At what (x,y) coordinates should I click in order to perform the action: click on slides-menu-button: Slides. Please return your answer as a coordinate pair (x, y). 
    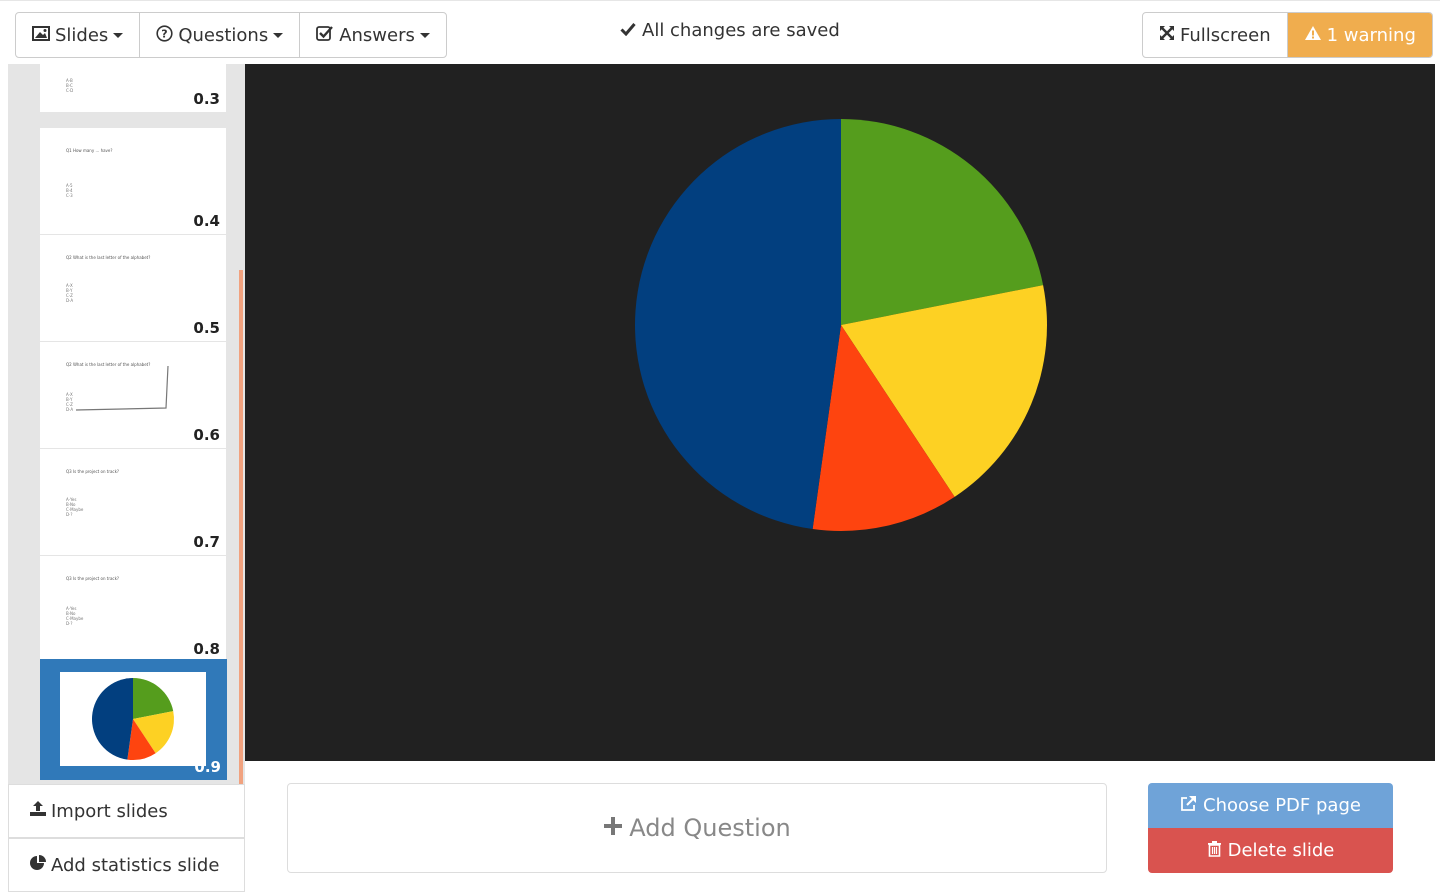
    Looking at the image, I should click on (77, 35).